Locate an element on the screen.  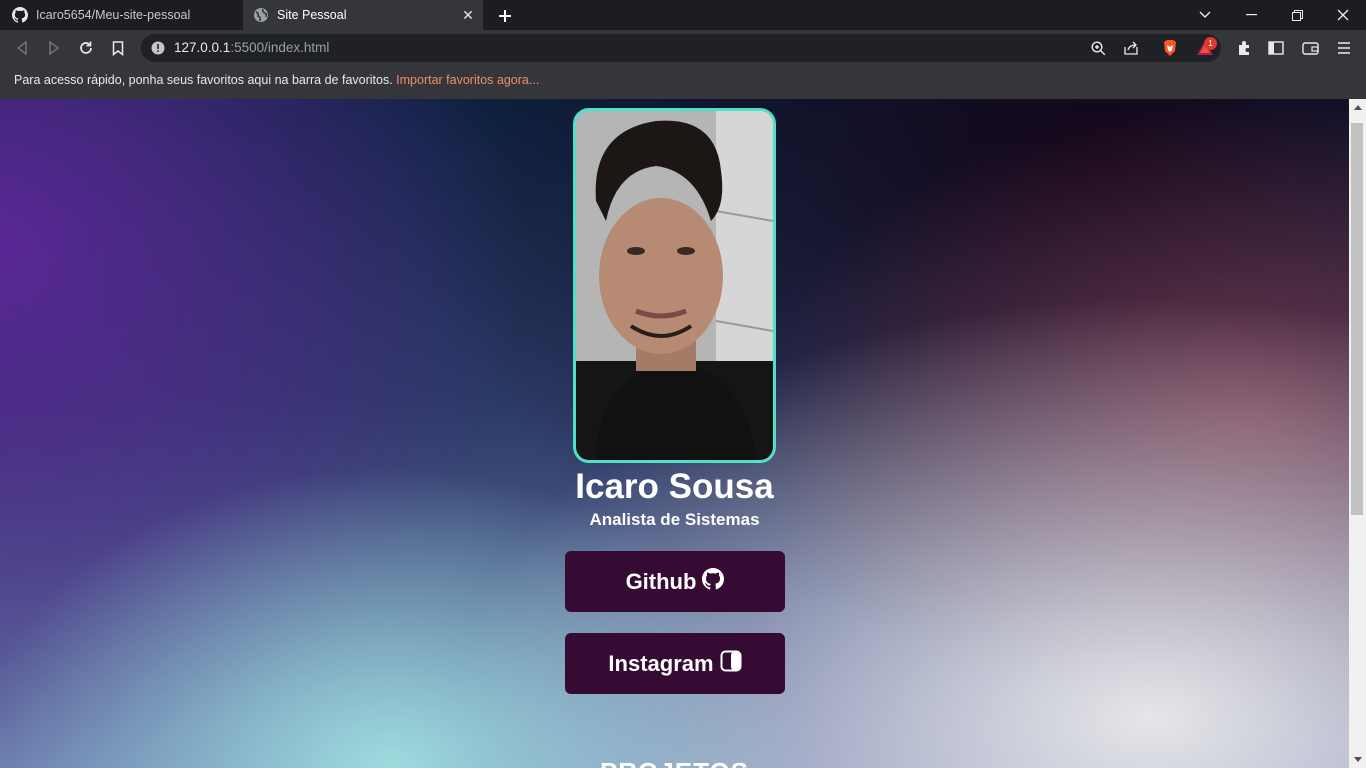
url-path: :5500/index.html is located at coordinates (280, 47).